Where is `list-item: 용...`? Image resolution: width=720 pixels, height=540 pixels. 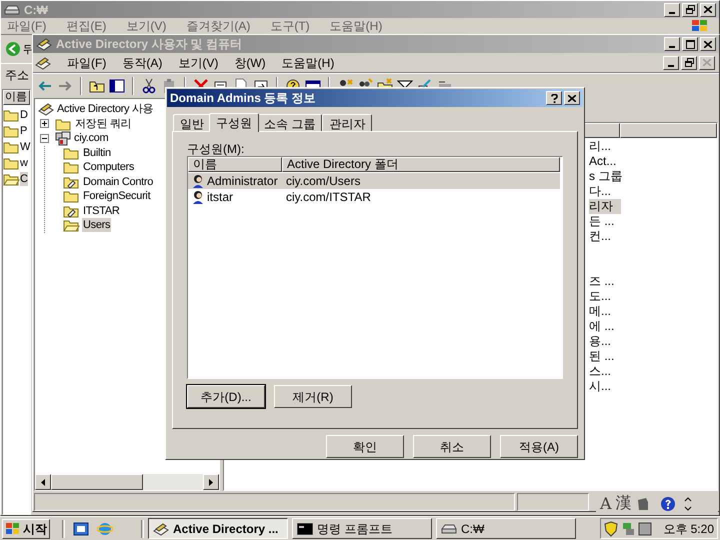 list-item: 용... is located at coordinates (605, 341).